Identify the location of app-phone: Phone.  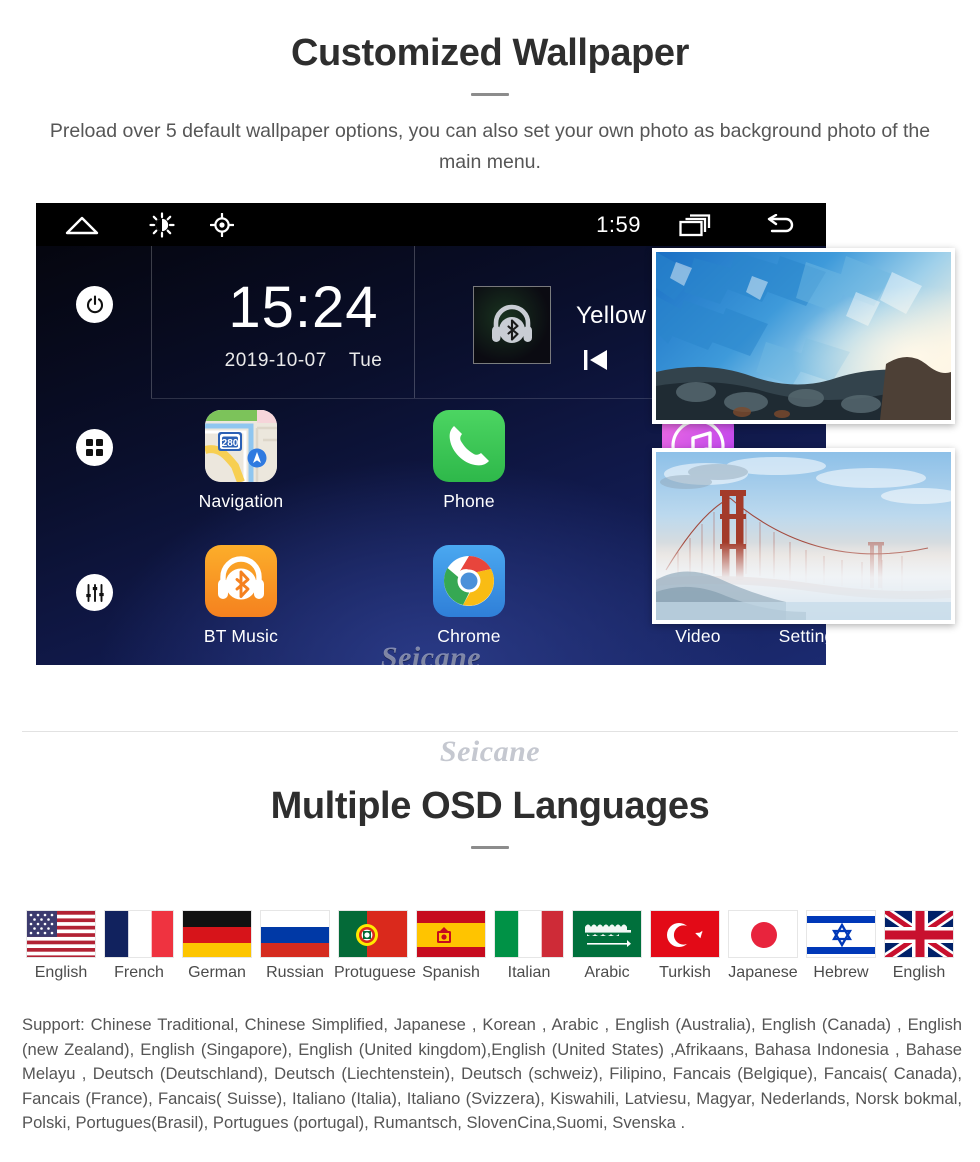
(469, 461).